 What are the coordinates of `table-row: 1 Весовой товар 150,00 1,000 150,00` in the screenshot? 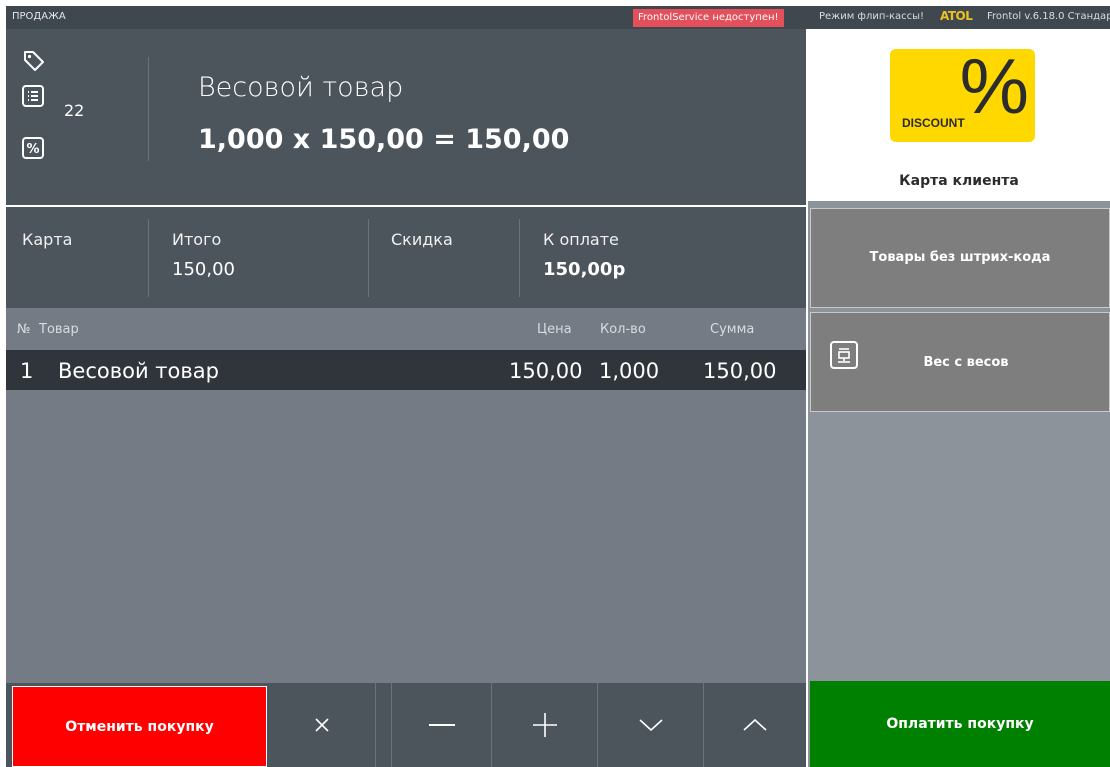 It's located at (406, 370).